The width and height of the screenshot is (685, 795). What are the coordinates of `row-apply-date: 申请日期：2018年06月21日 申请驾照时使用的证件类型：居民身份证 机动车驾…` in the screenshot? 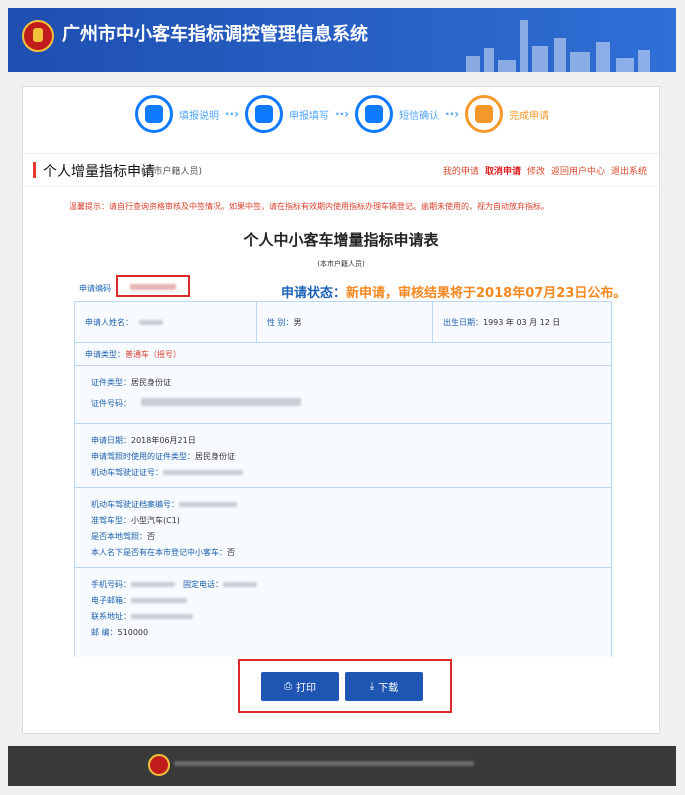 It's located at (343, 456).